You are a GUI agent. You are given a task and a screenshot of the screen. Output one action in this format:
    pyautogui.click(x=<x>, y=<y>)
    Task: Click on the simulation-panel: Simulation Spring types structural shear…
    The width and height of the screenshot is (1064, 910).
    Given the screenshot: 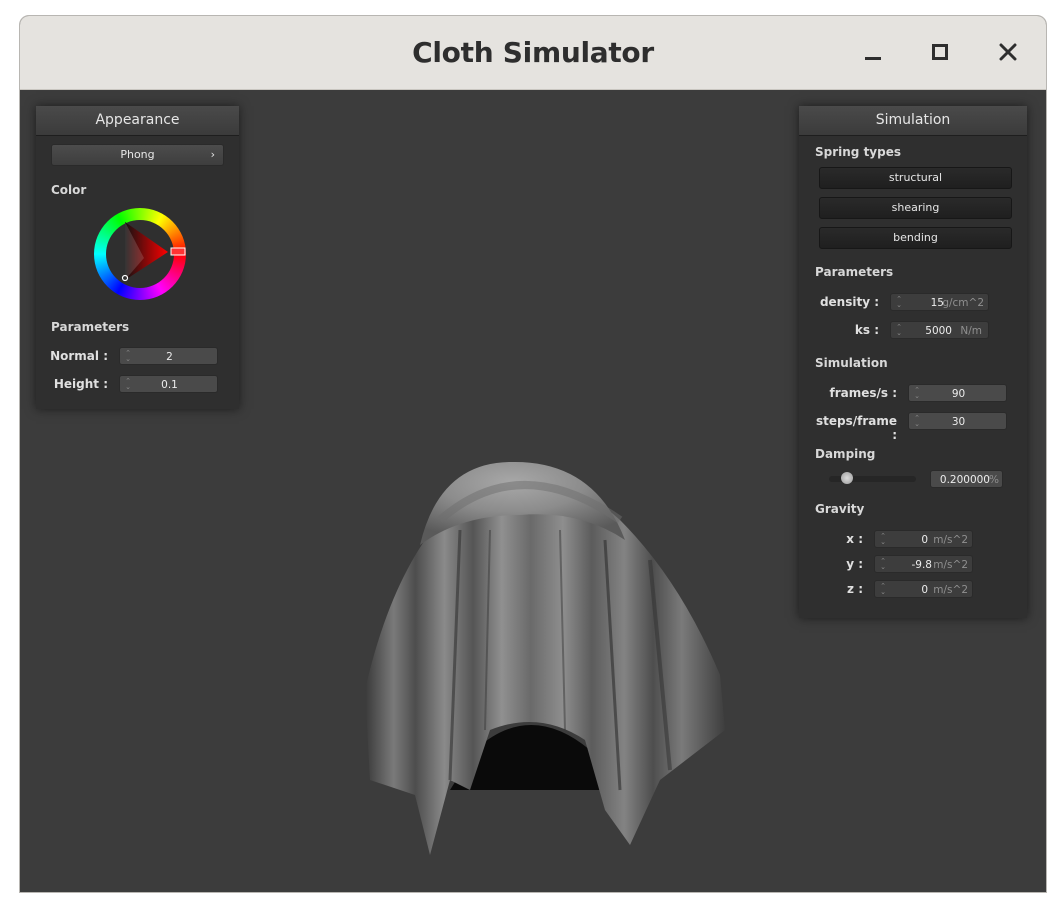 What is the action you would take?
    pyautogui.click(x=913, y=362)
    